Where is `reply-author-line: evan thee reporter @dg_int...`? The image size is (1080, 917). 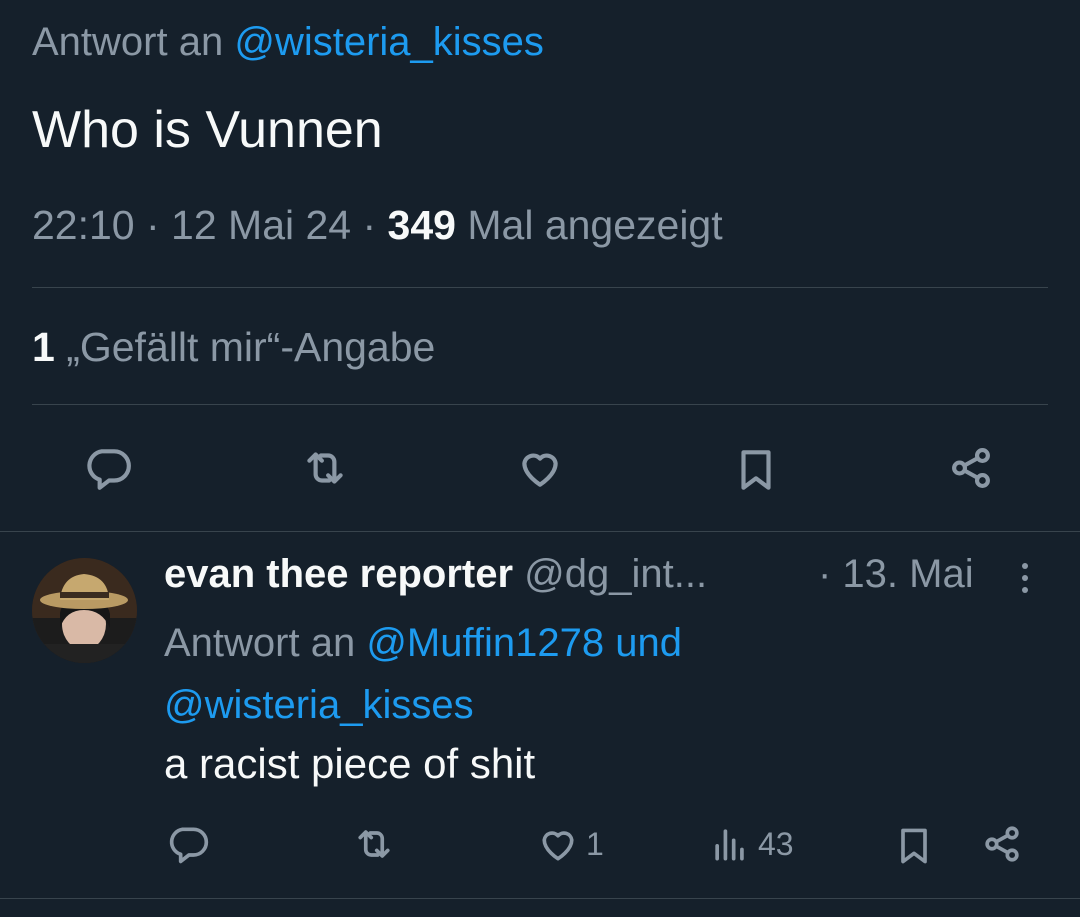 reply-author-line: evan thee reporter @dg_int... is located at coordinates (435, 574).